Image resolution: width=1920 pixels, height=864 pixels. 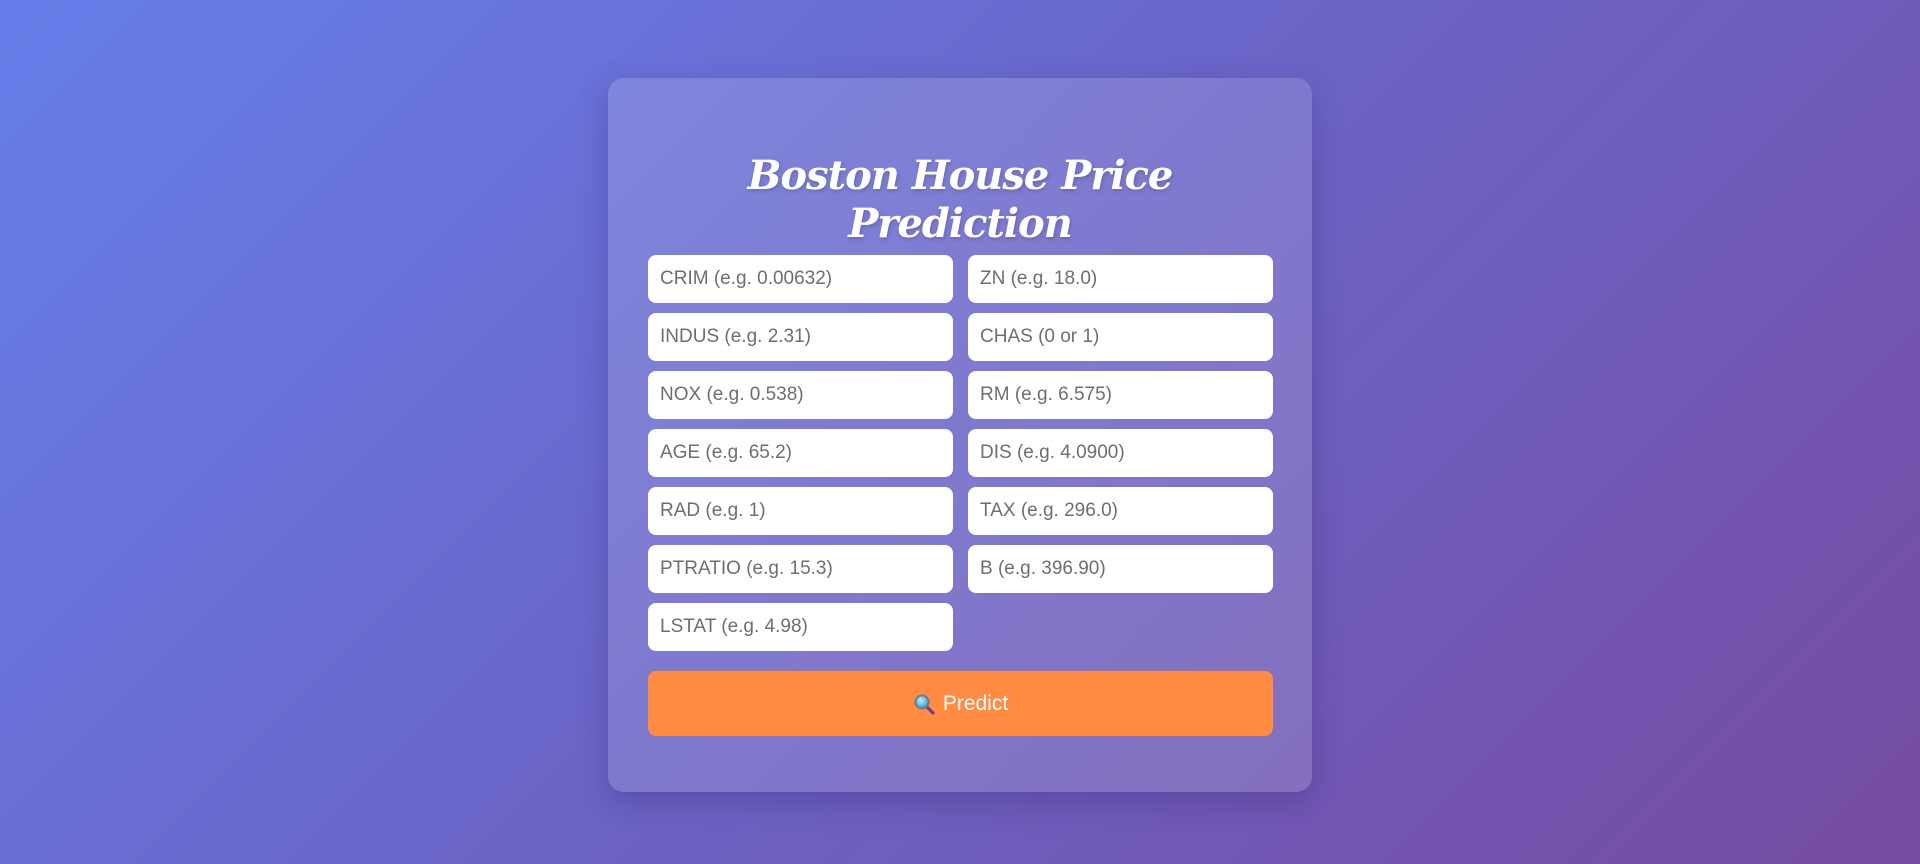 I want to click on page-title: Boston House Price Prediction, so click(x=960, y=199).